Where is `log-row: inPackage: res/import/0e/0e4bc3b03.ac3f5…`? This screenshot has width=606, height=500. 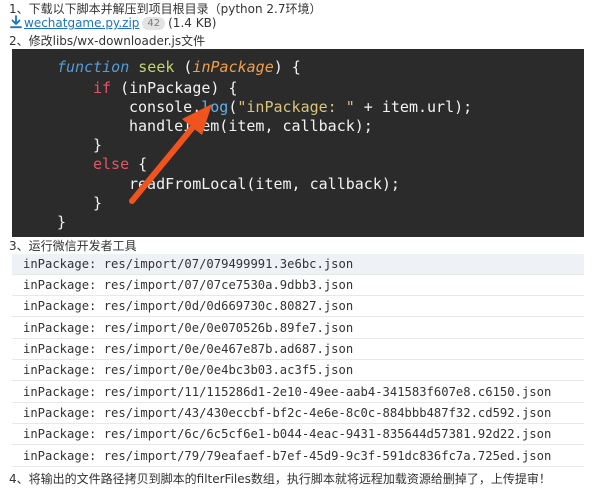
log-row: inPackage: res/import/0e/0e4bc3b03.ac3f5… is located at coordinates (298, 370).